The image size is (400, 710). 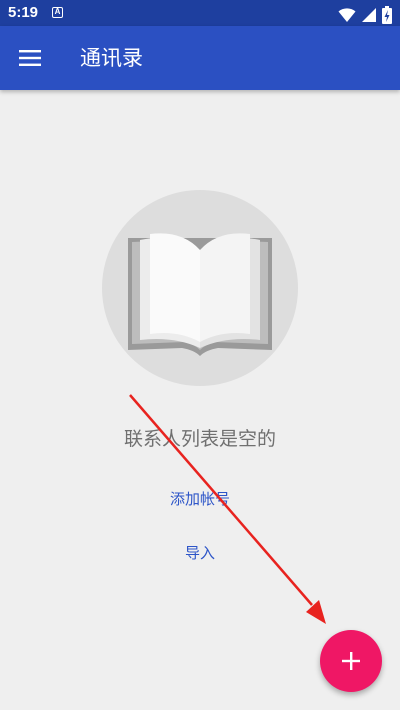 I want to click on wifi-icon, so click(x=347, y=14).